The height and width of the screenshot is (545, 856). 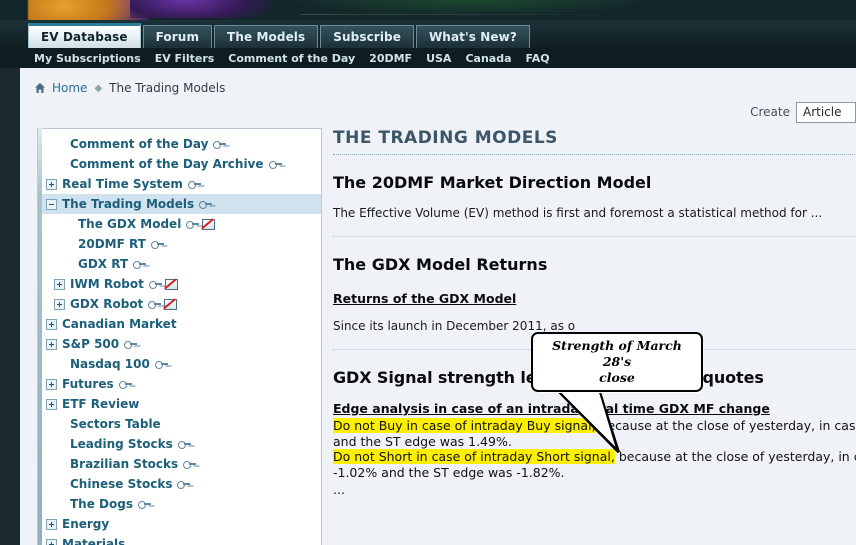 I want to click on sidebar-item-energy: Energy, so click(x=179, y=524).